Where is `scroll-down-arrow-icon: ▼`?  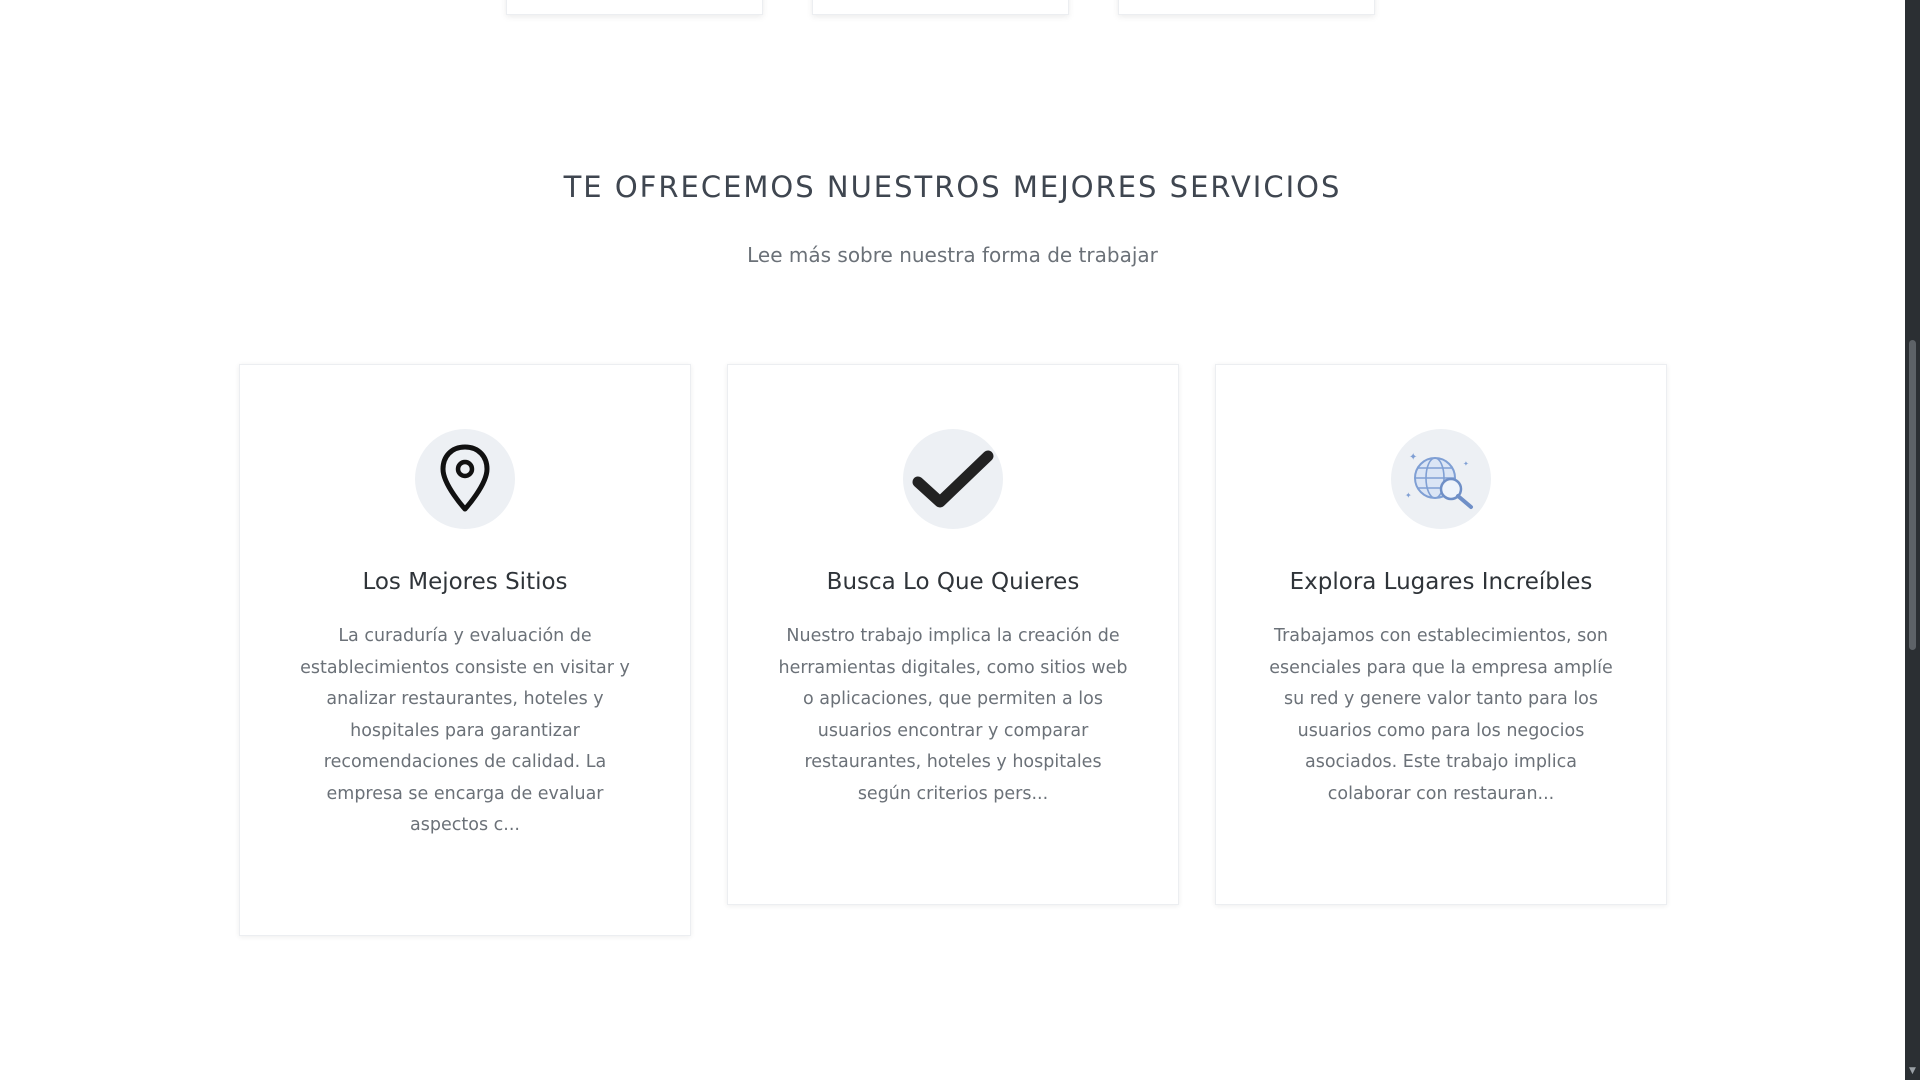 scroll-down-arrow-icon: ▼ is located at coordinates (1912, 1071).